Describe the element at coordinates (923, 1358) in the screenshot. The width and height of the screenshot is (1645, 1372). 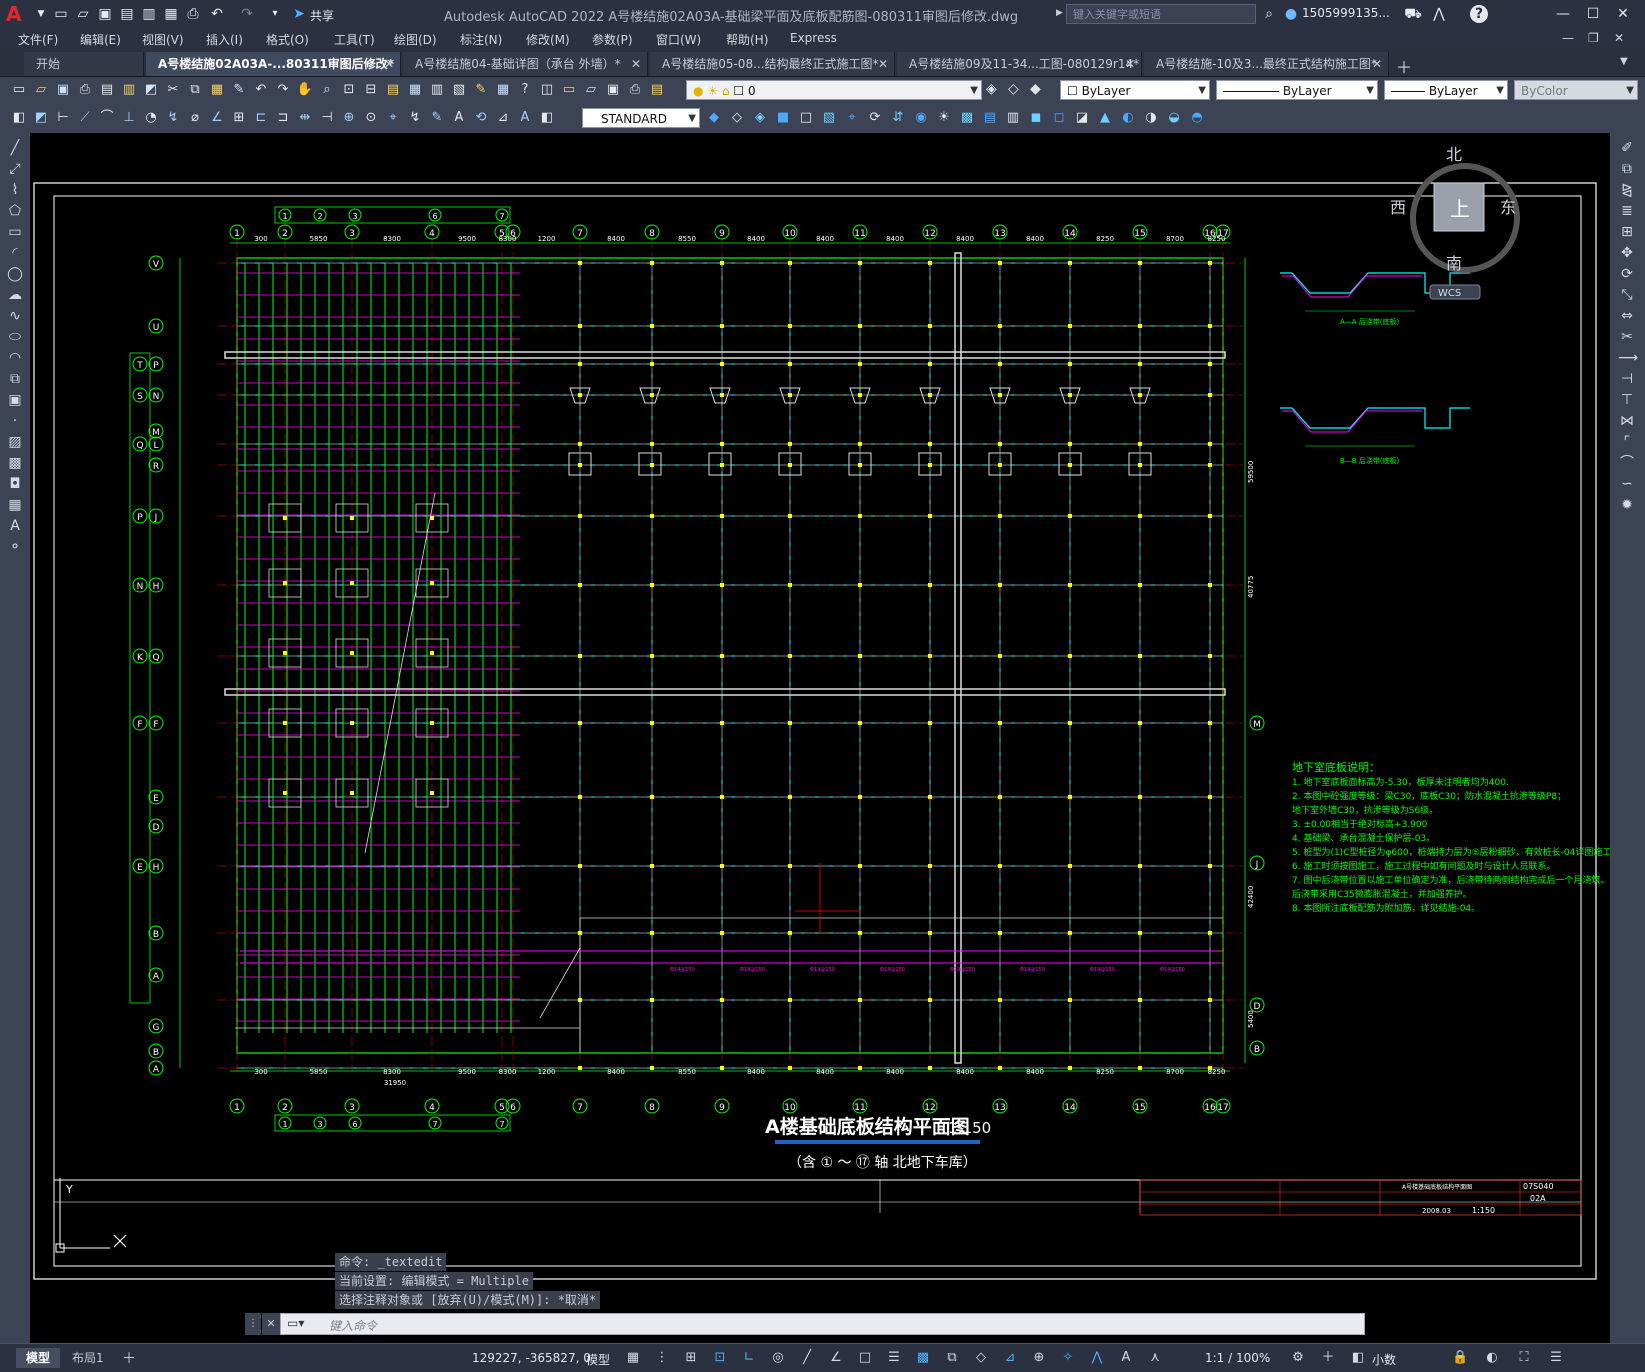
I see `transparency-icon: ▩` at that location.